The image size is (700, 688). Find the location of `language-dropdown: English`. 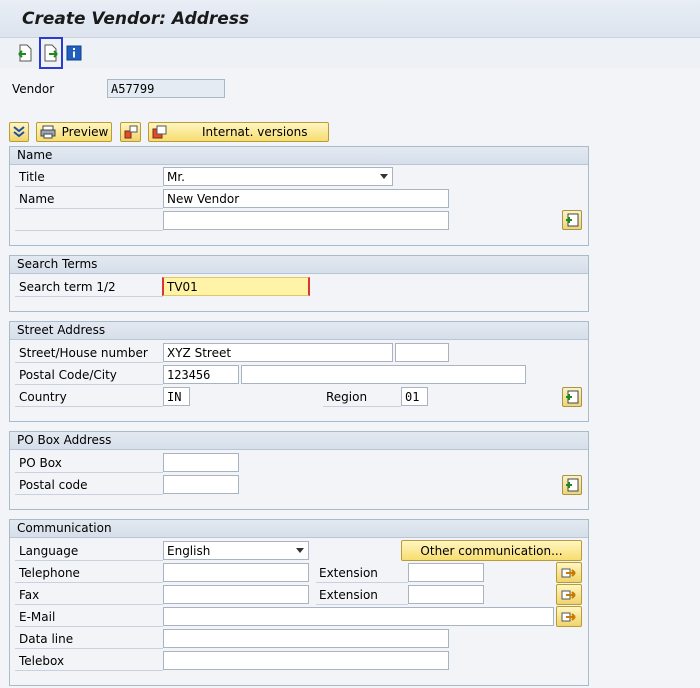

language-dropdown: English is located at coordinates (236, 550).